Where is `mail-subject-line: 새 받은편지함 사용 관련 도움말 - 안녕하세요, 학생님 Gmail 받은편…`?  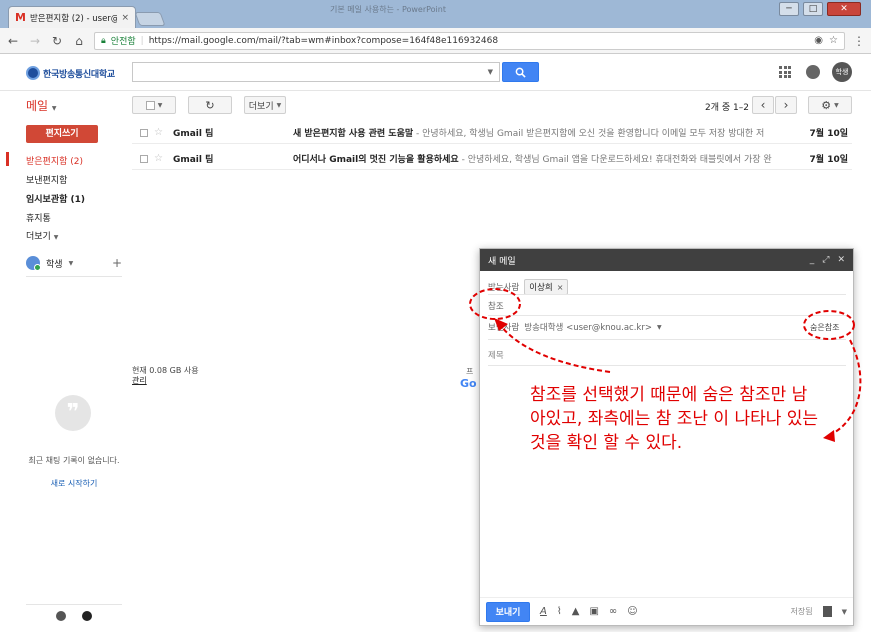
mail-subject-line: 새 받은편지함 사용 관련 도움말 - 안녕하세요, 학생님 Gmail 받은편… is located at coordinates (548, 132).